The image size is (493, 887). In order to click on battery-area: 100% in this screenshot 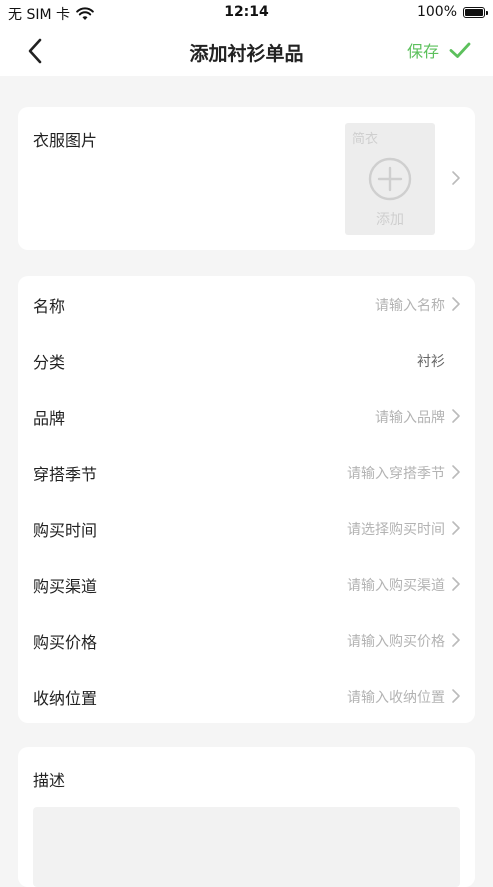, I will do `click(452, 12)`.